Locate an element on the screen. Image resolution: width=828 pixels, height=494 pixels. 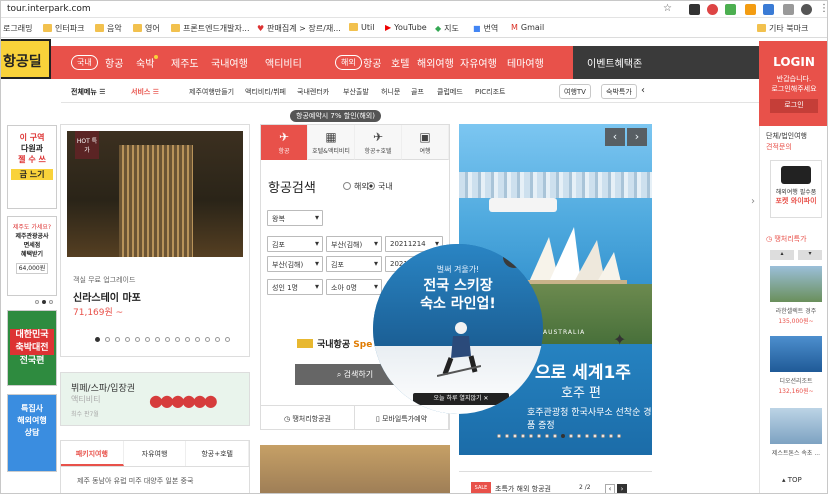
airplane-hotel-icon: ✈ is located at coordinates (378, 137).